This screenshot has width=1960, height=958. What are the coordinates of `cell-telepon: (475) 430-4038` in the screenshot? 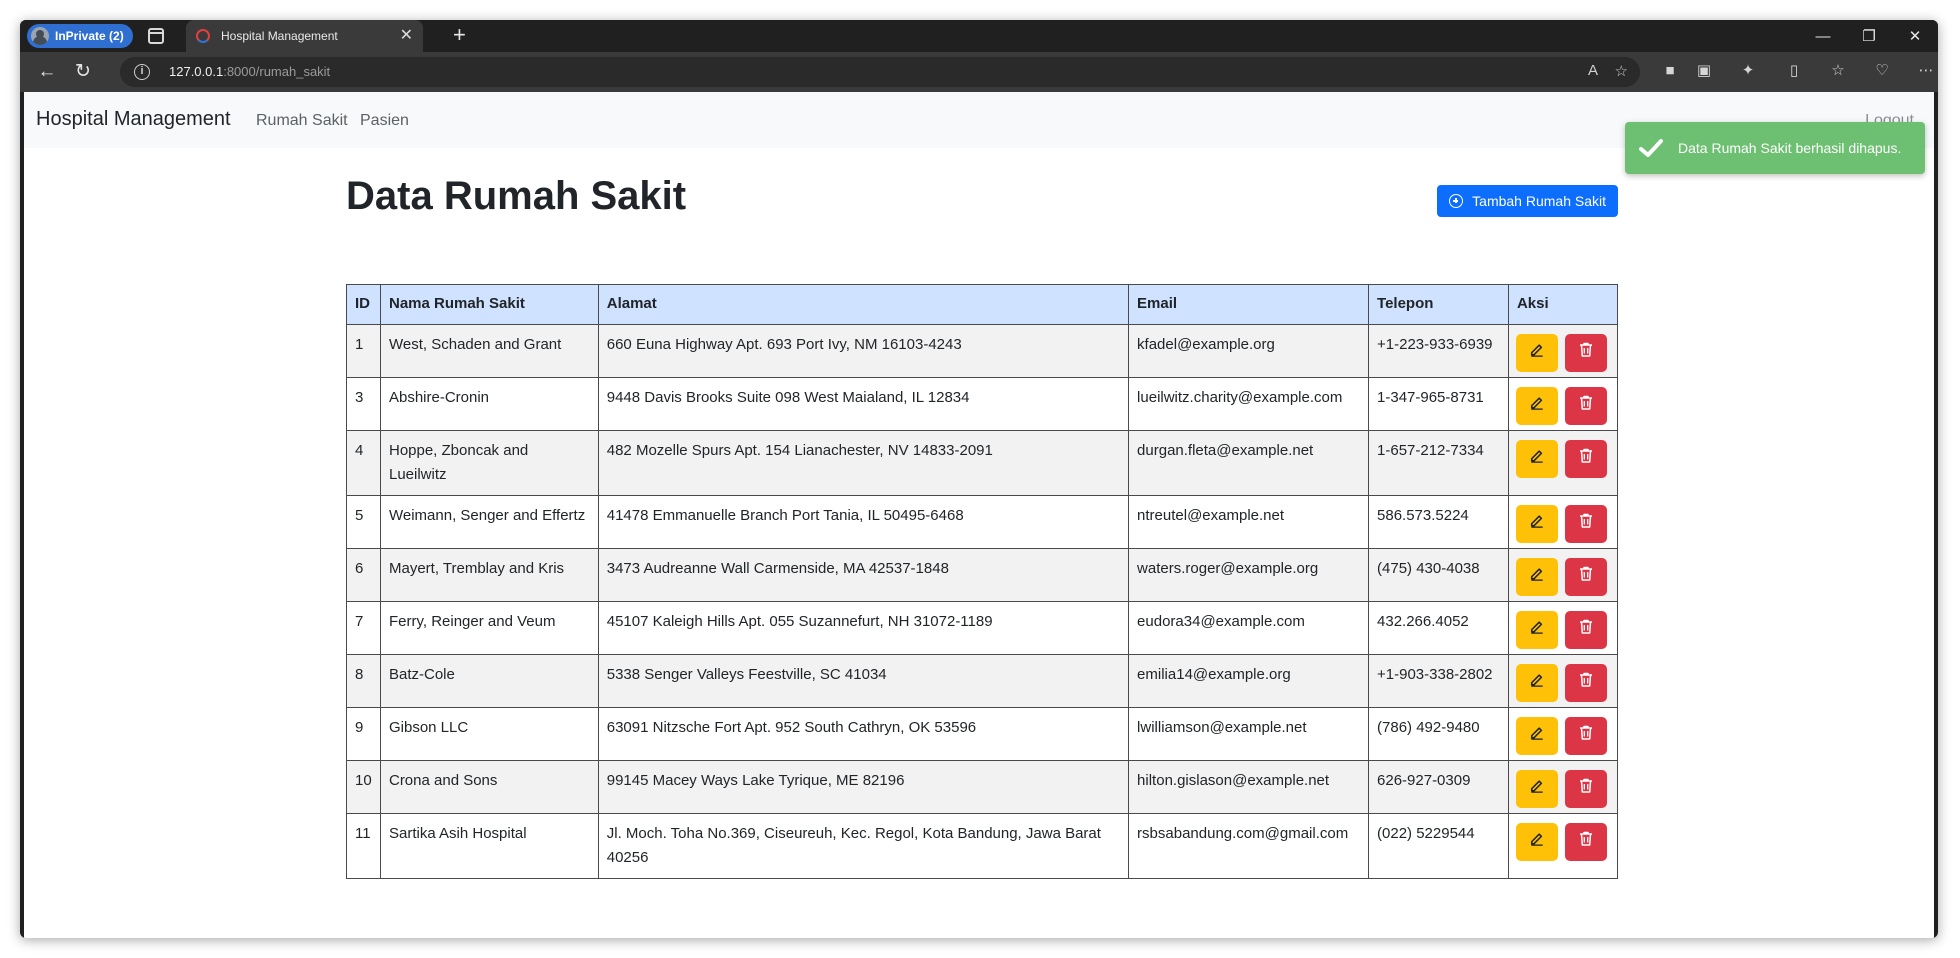 It's located at (1438, 575).